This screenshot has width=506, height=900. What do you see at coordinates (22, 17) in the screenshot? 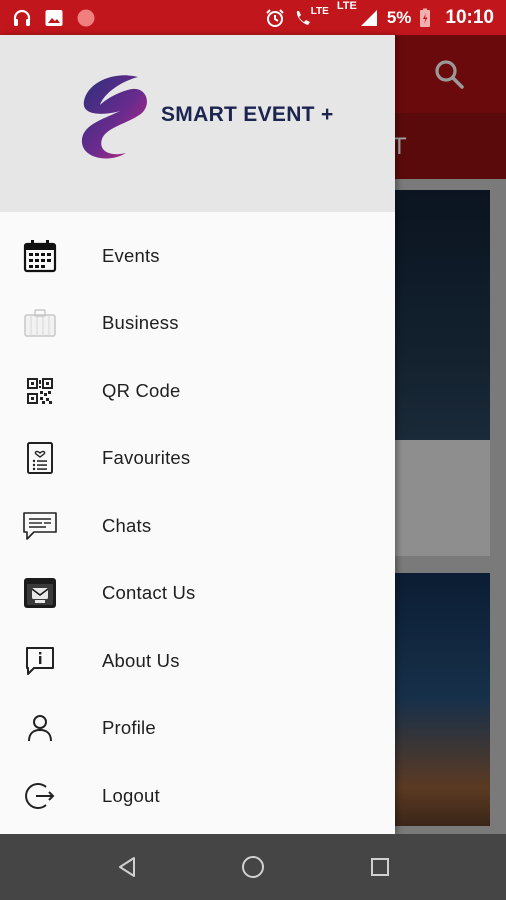
I see `headset-icon` at bounding box center [22, 17].